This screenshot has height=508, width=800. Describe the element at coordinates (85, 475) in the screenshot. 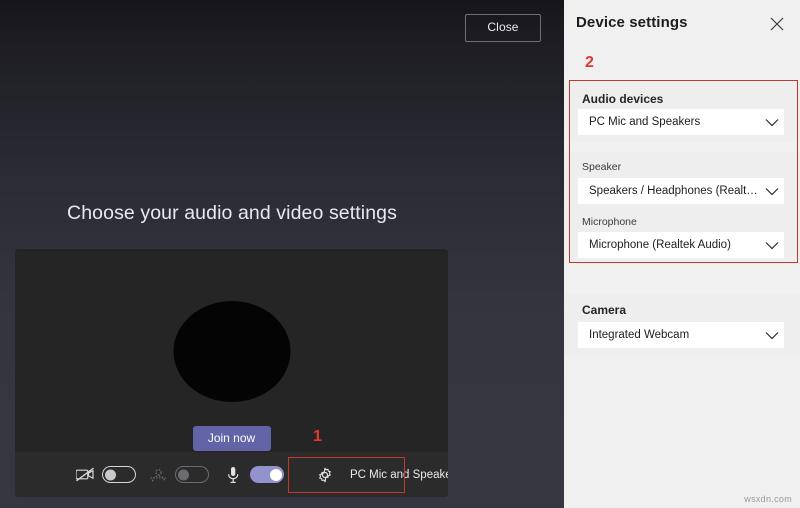

I see `camera-off-icon` at that location.